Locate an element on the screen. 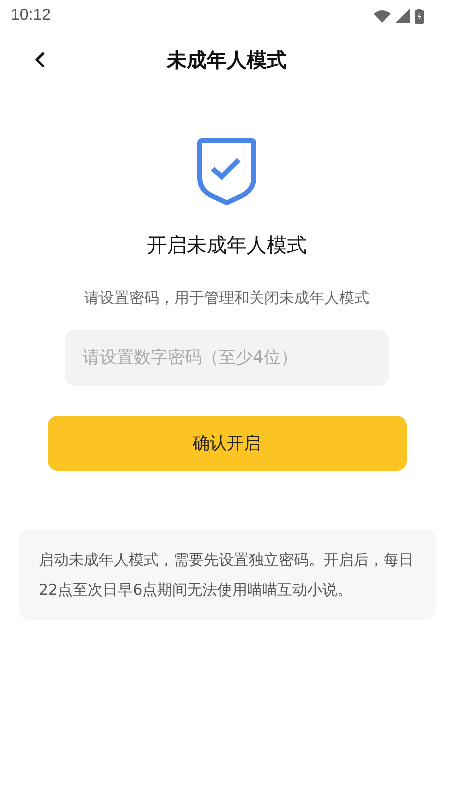 The image size is (454, 807). battery-icon is located at coordinates (419, 16).